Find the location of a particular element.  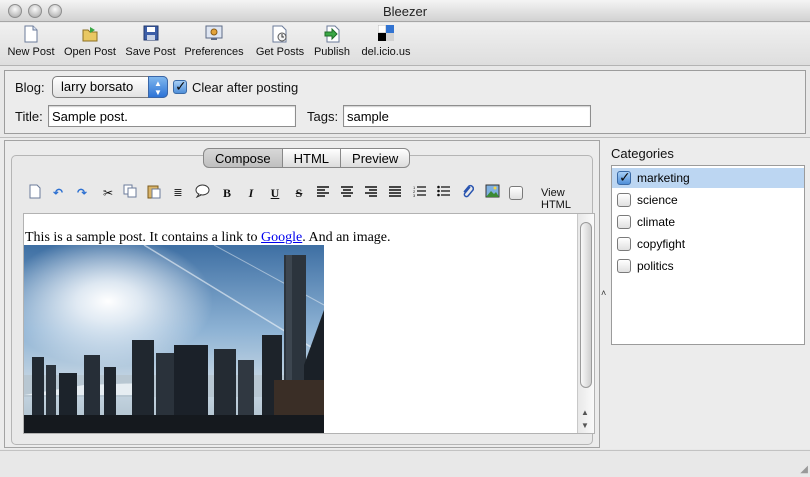

category-item: climate is located at coordinates (708, 222).